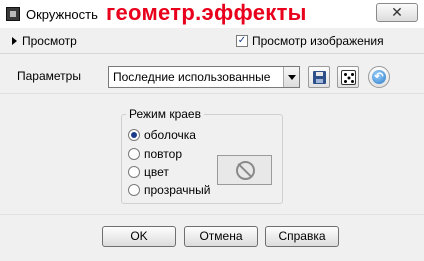 This screenshot has width=424, height=261. Describe the element at coordinates (291, 77) in the screenshot. I see `chevron-down-icon` at that location.